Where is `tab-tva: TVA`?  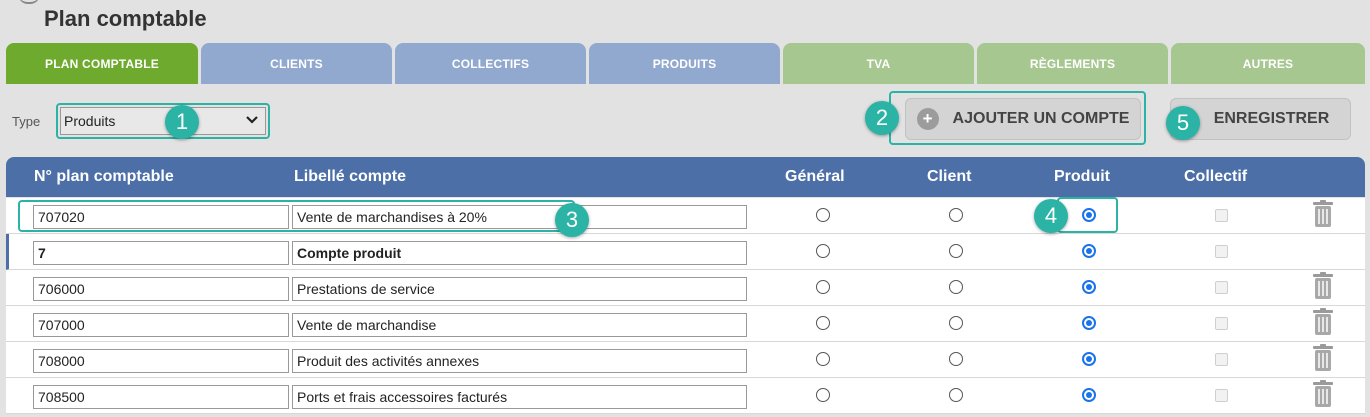 tab-tva: TVA is located at coordinates (878, 63).